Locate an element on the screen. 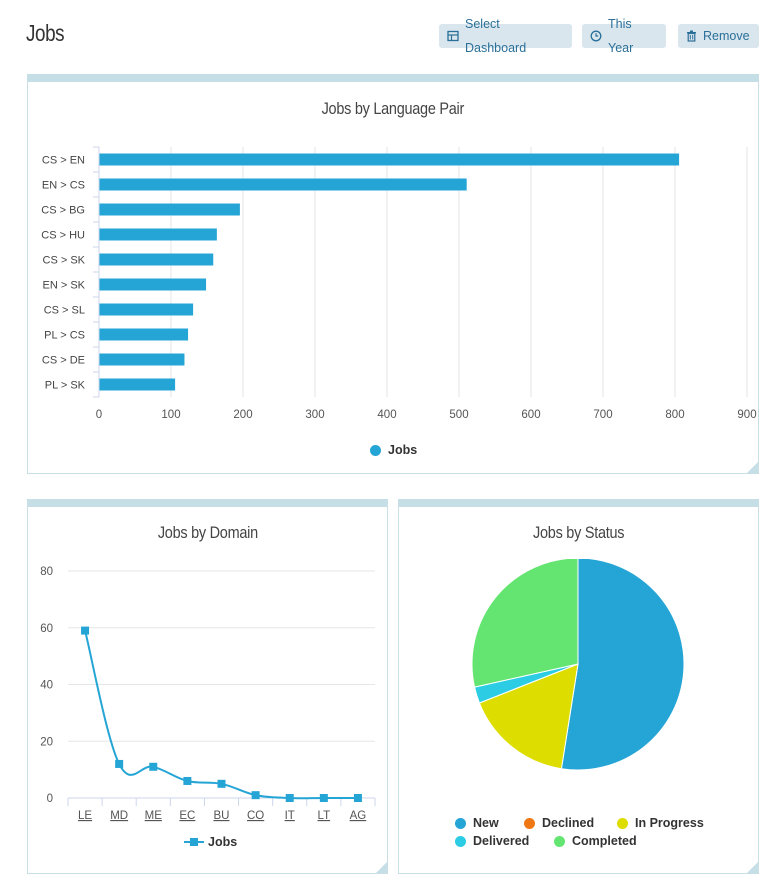 This screenshot has width=784, height=881. x-tick-label: 500 is located at coordinates (458, 415).